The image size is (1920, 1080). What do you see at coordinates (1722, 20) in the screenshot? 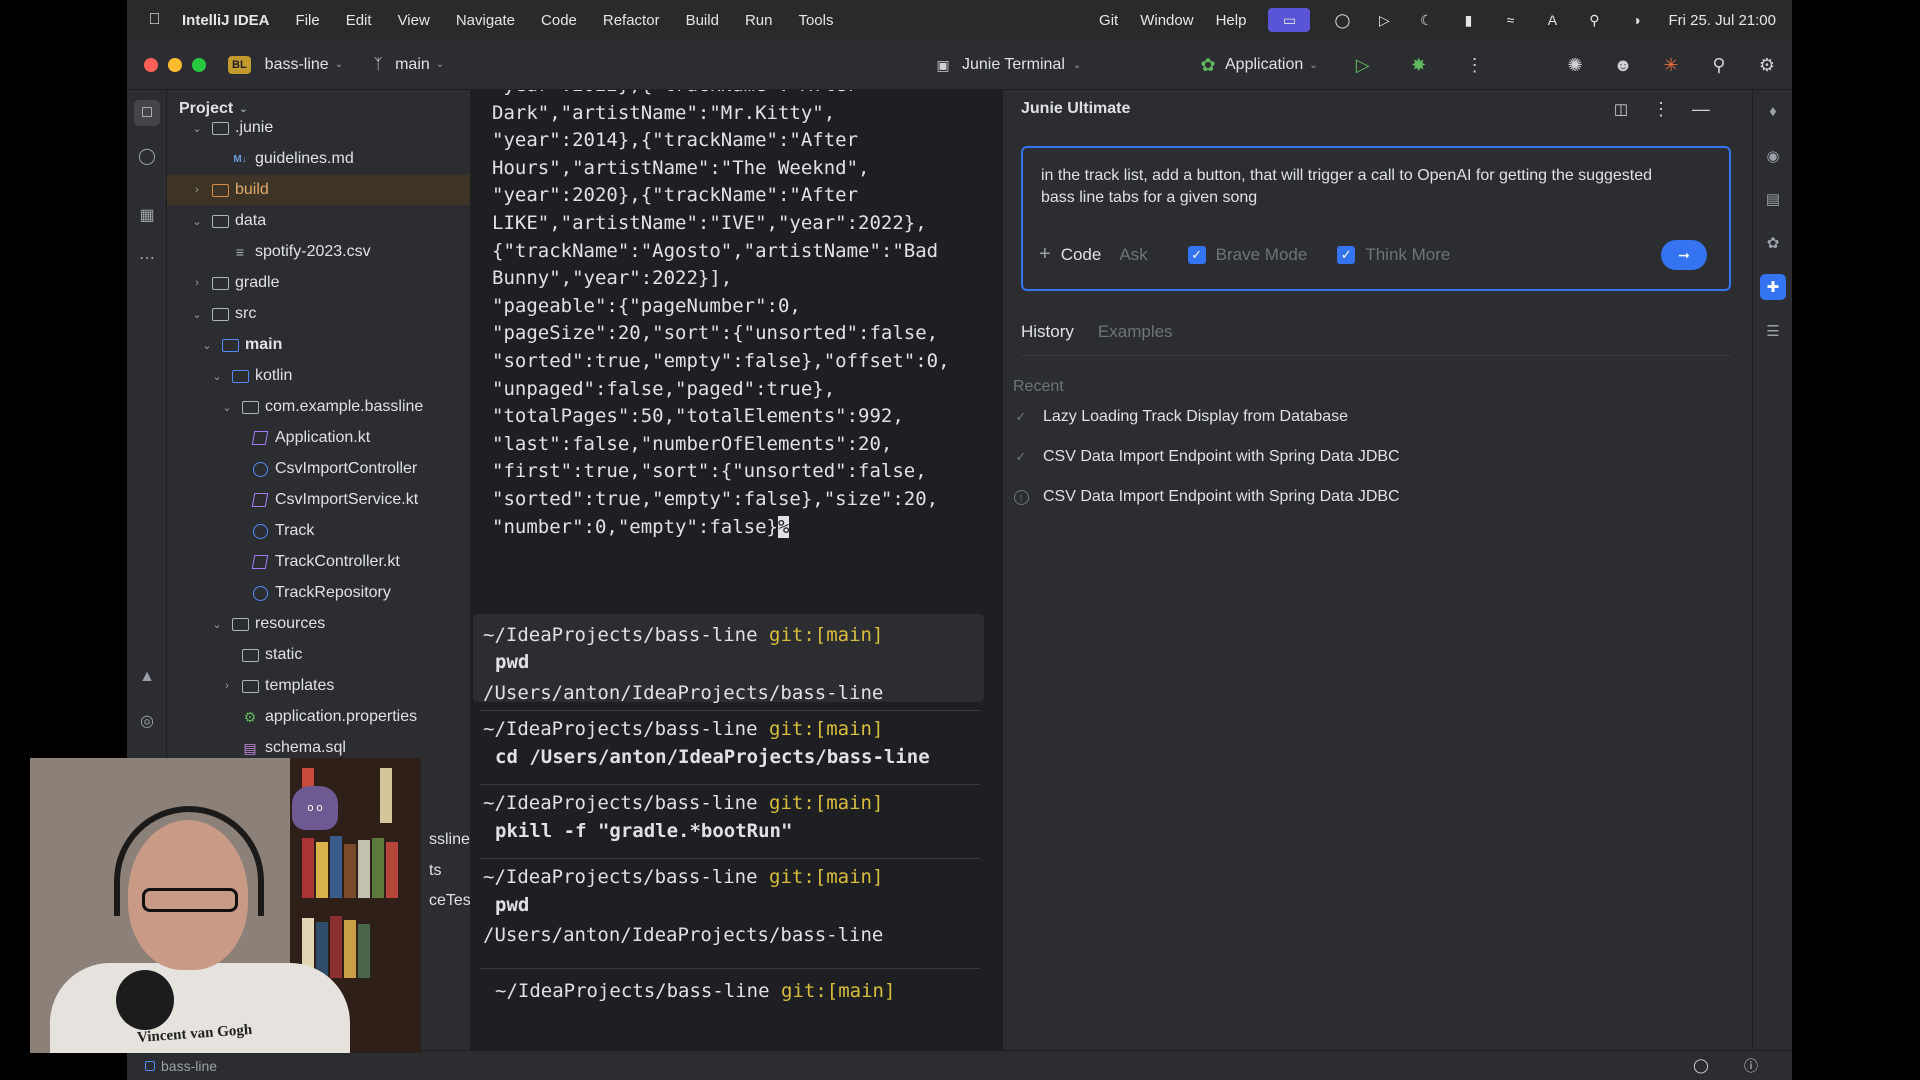
I see `menubar-clock: Fri 25. Jul 21:00` at bounding box center [1722, 20].